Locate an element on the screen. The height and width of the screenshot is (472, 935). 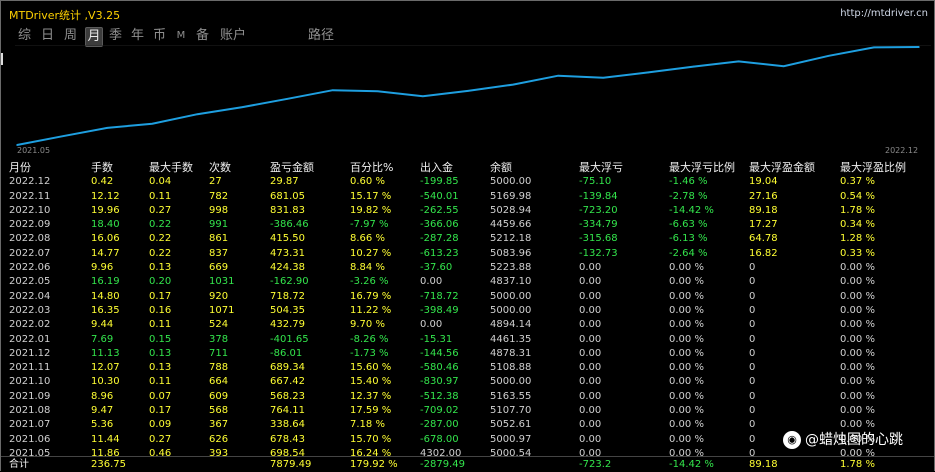
header-lots: 手数 is located at coordinates (102, 168).